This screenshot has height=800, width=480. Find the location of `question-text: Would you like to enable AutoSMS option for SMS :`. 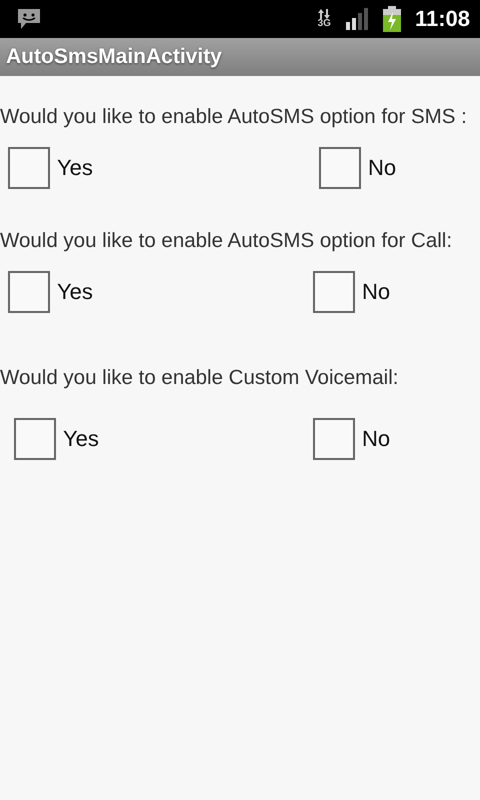

question-text: Would you like to enable AutoSMS option for SMS : is located at coordinates (234, 117).